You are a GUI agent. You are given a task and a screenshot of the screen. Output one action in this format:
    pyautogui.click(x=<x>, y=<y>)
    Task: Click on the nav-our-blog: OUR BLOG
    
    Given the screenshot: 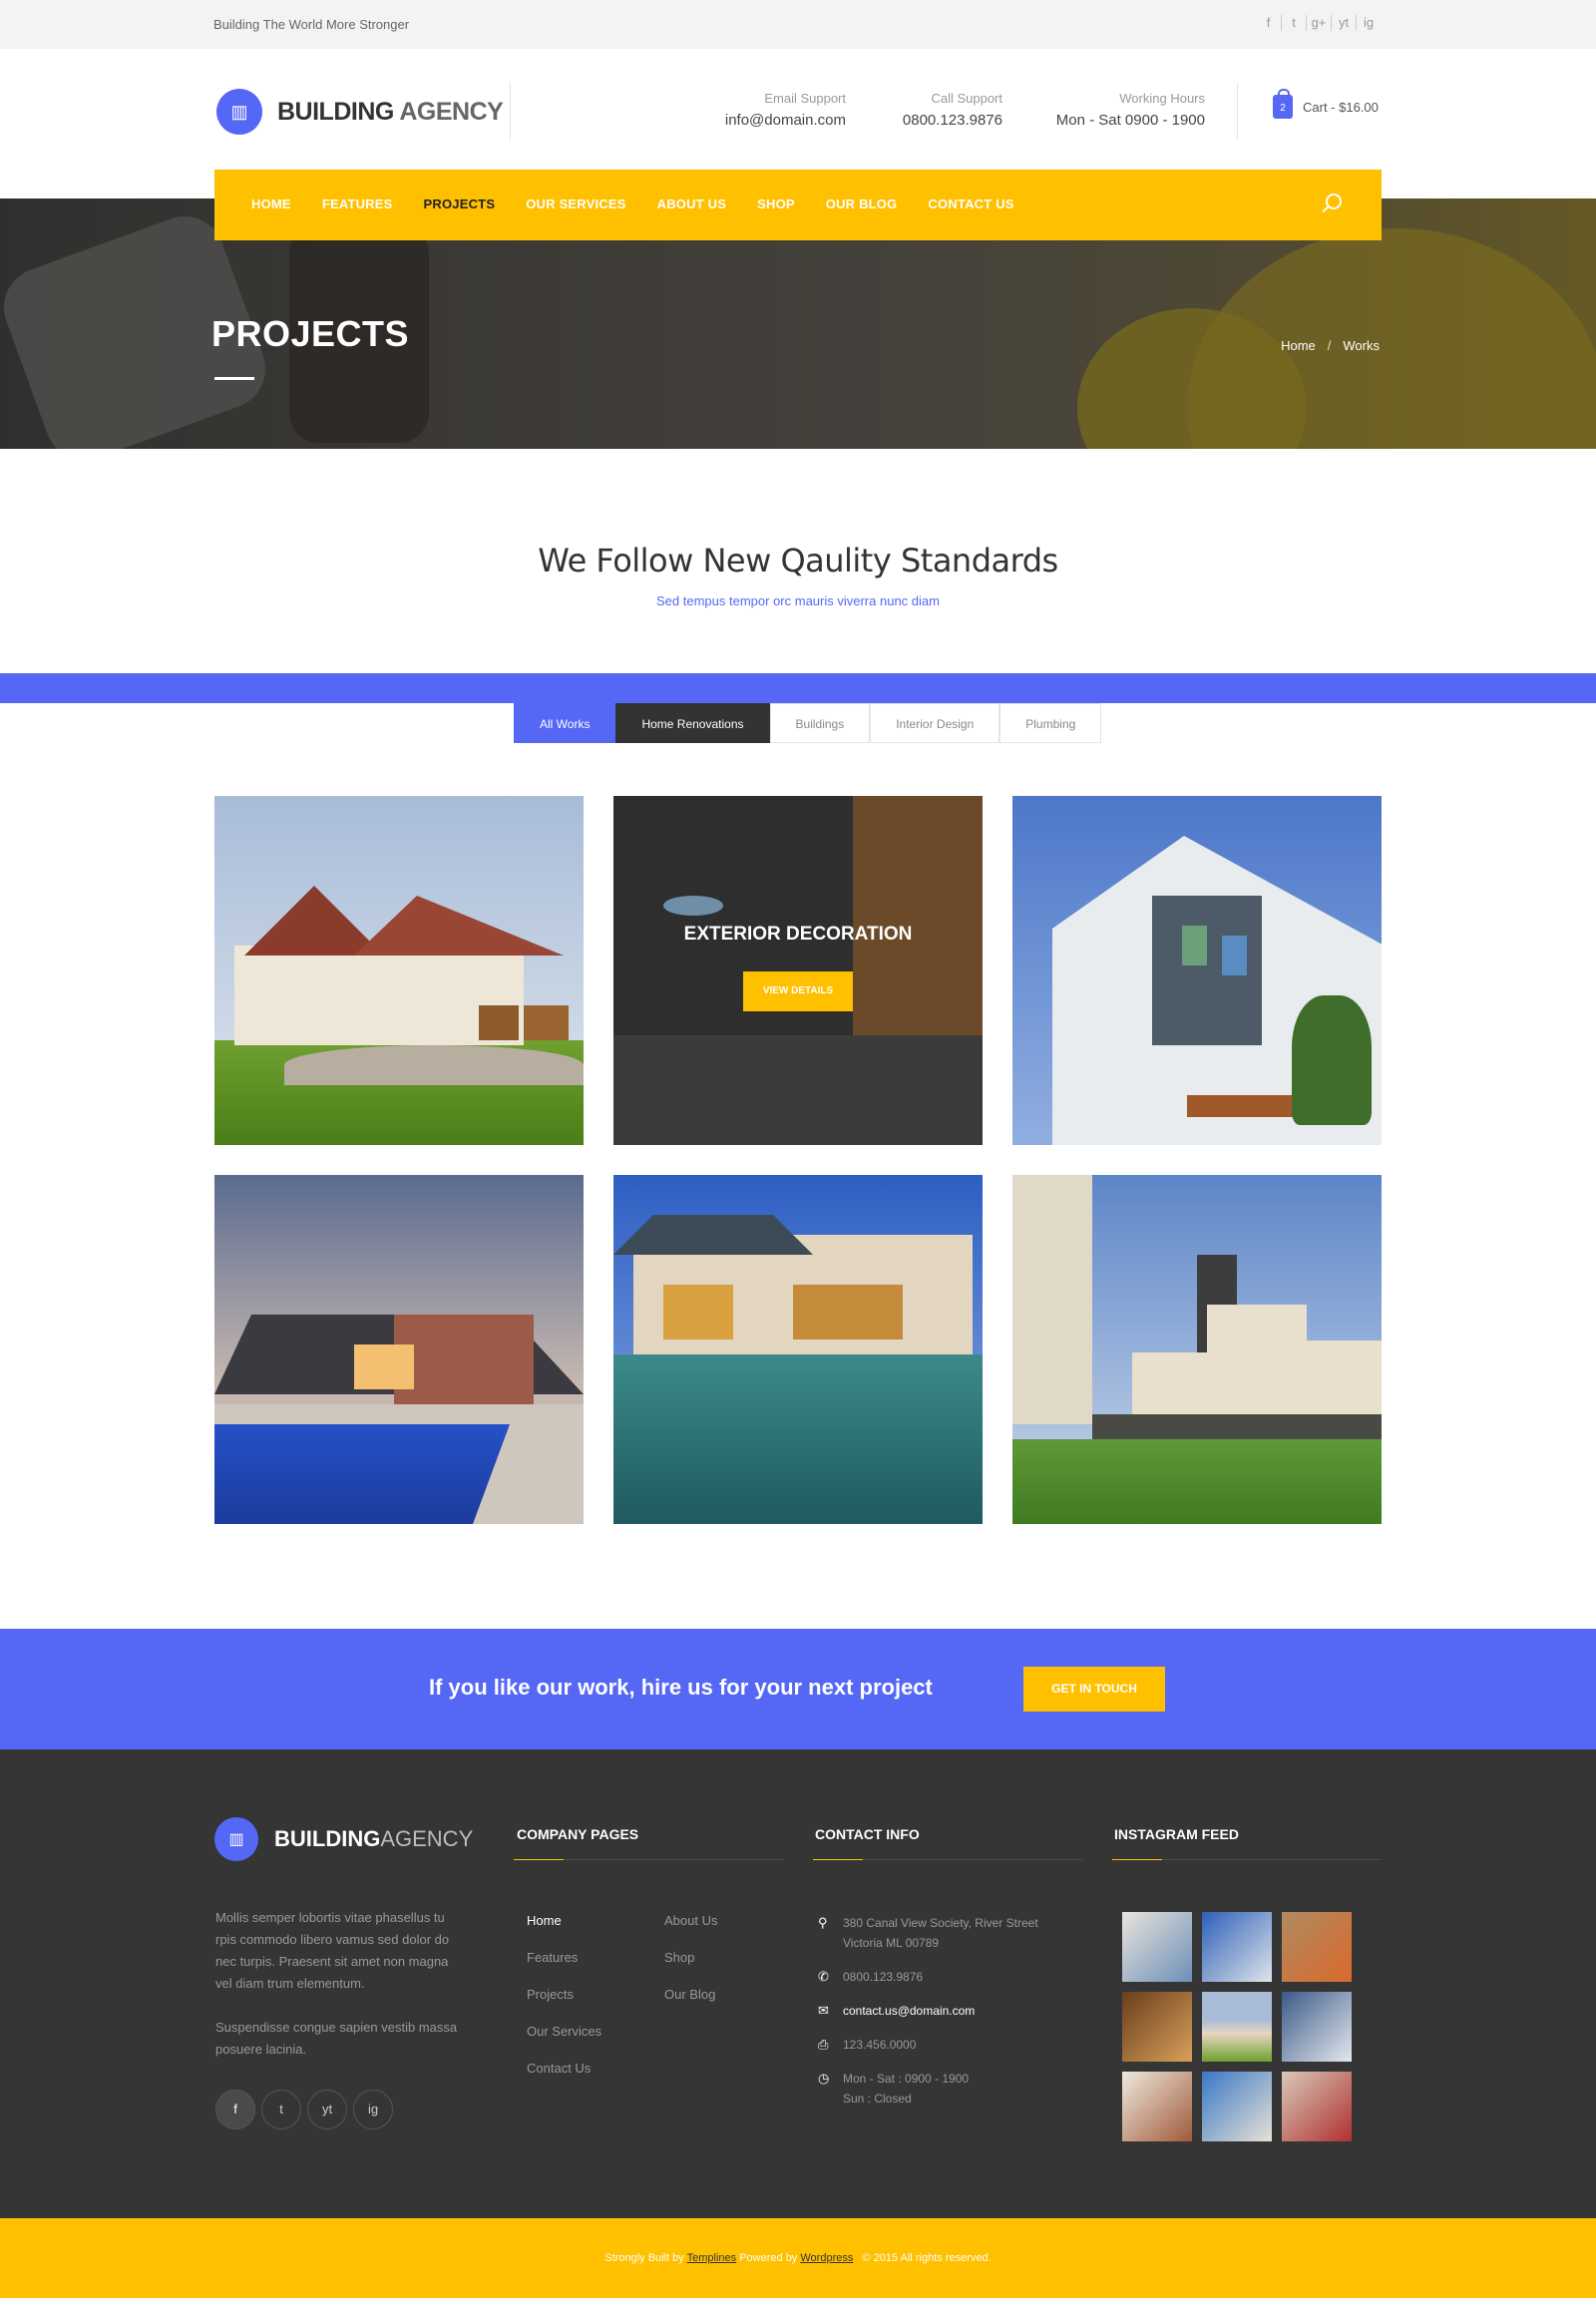 What is the action you would take?
    pyautogui.click(x=862, y=203)
    